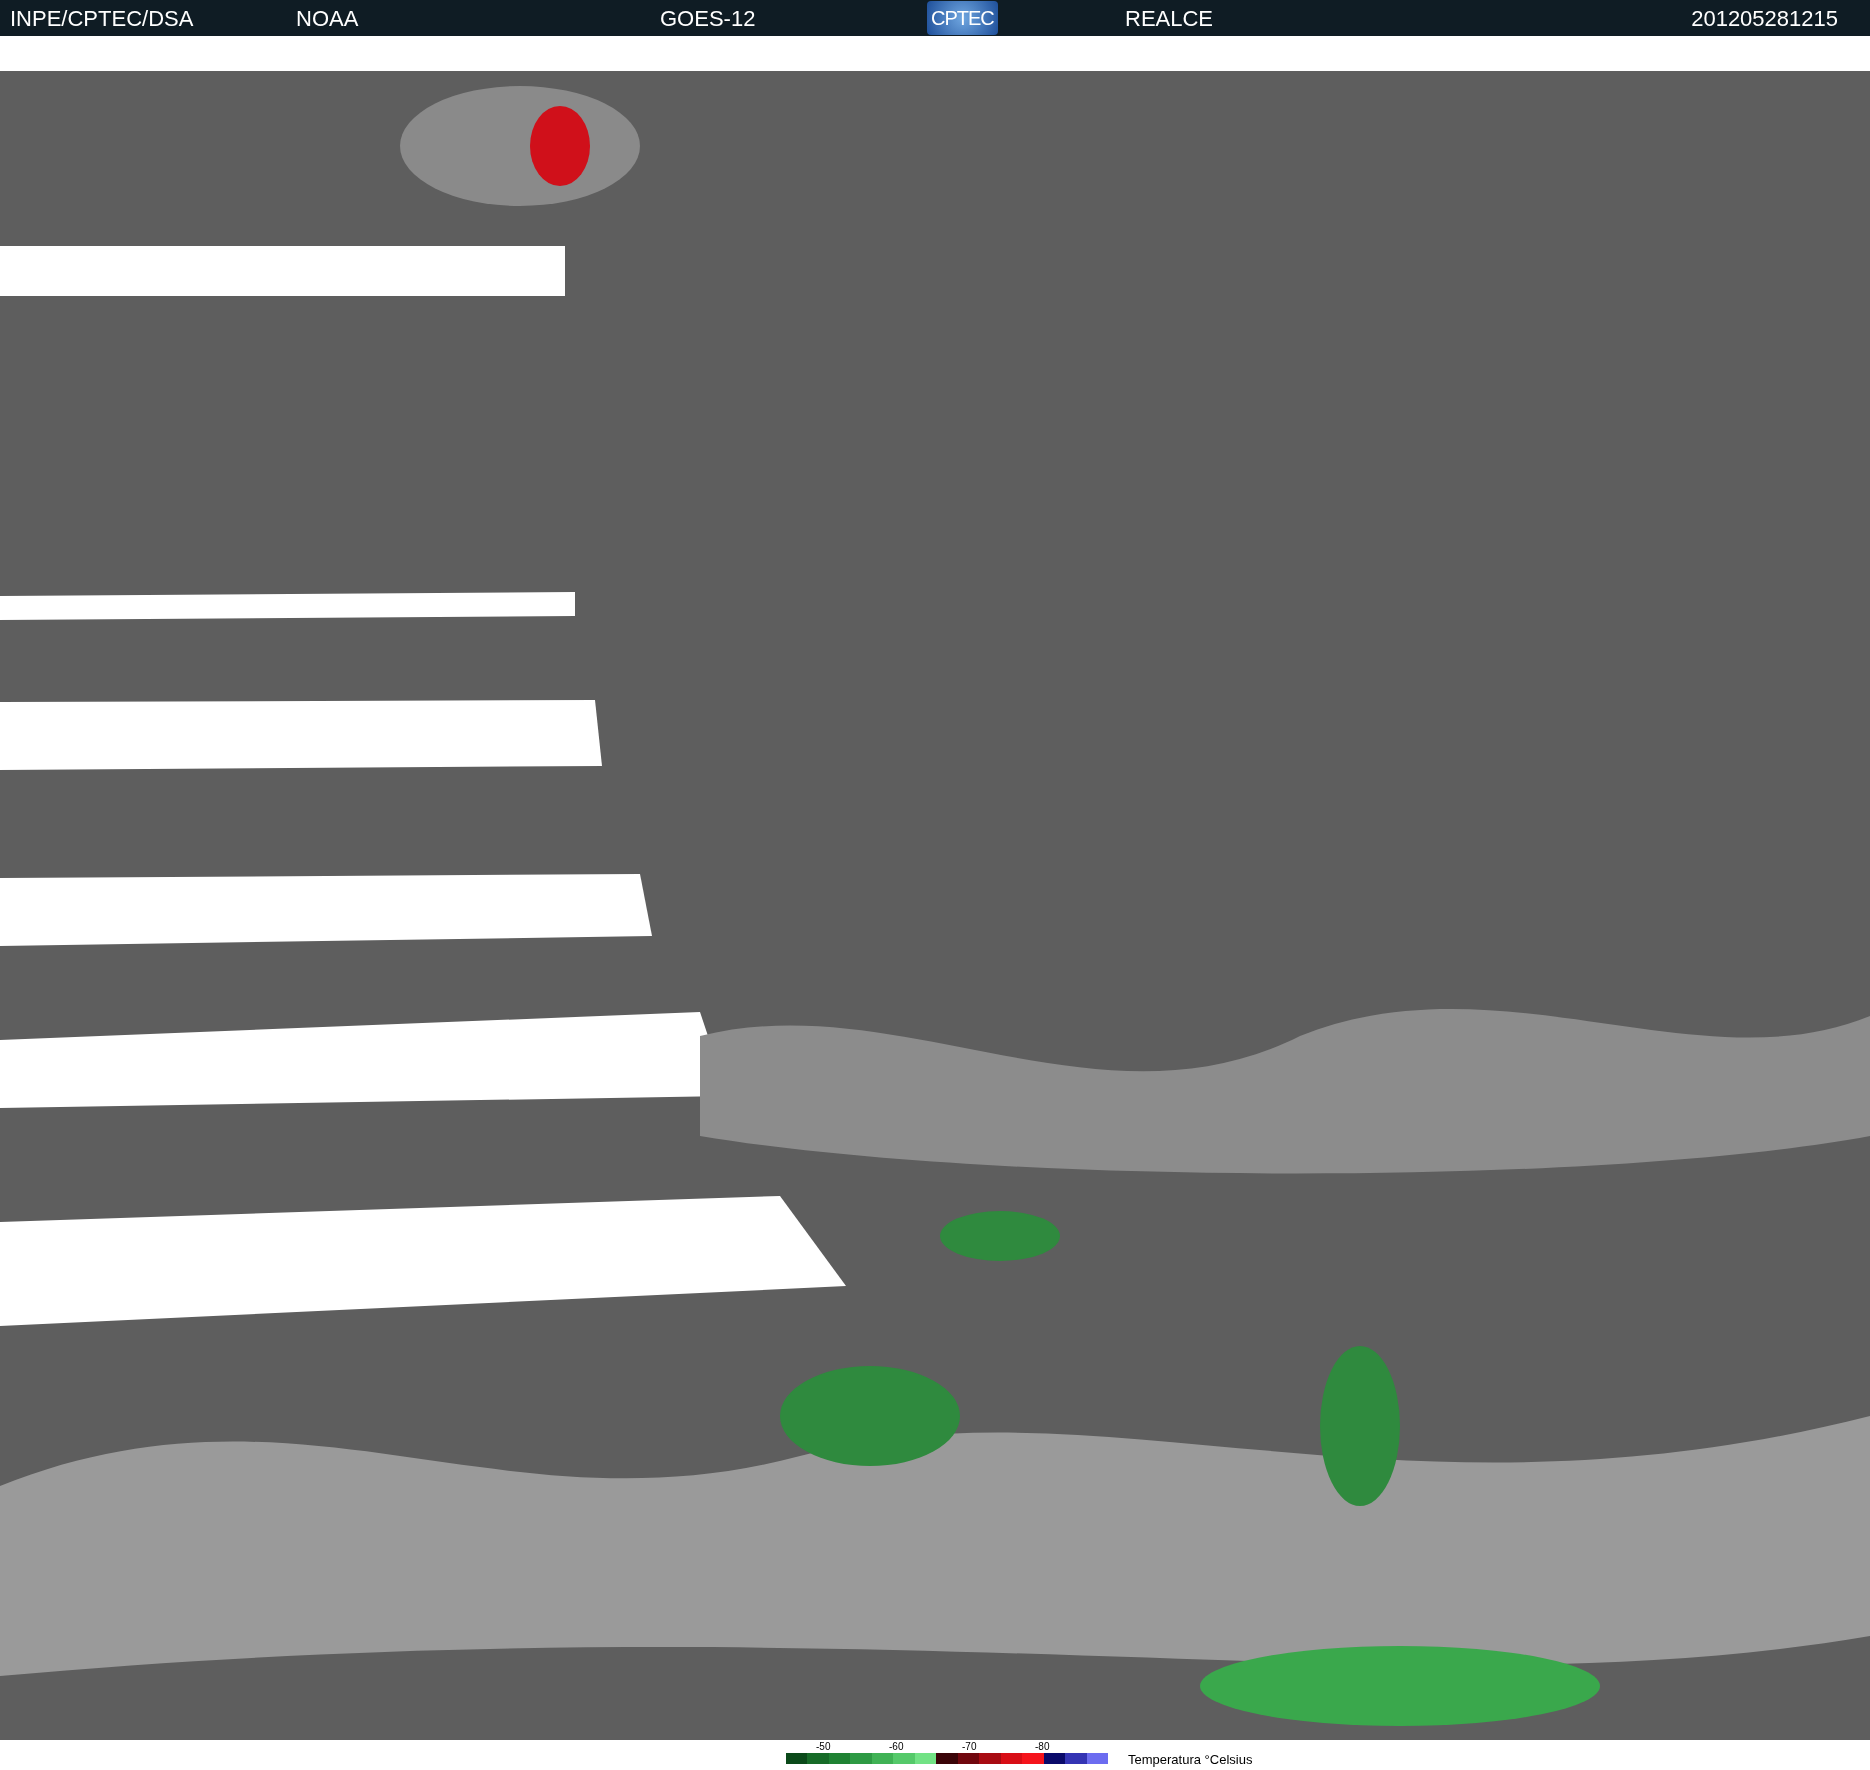 The height and width of the screenshot is (1770, 1870). What do you see at coordinates (1169, 18) in the screenshot?
I see `header-label: REALCE` at bounding box center [1169, 18].